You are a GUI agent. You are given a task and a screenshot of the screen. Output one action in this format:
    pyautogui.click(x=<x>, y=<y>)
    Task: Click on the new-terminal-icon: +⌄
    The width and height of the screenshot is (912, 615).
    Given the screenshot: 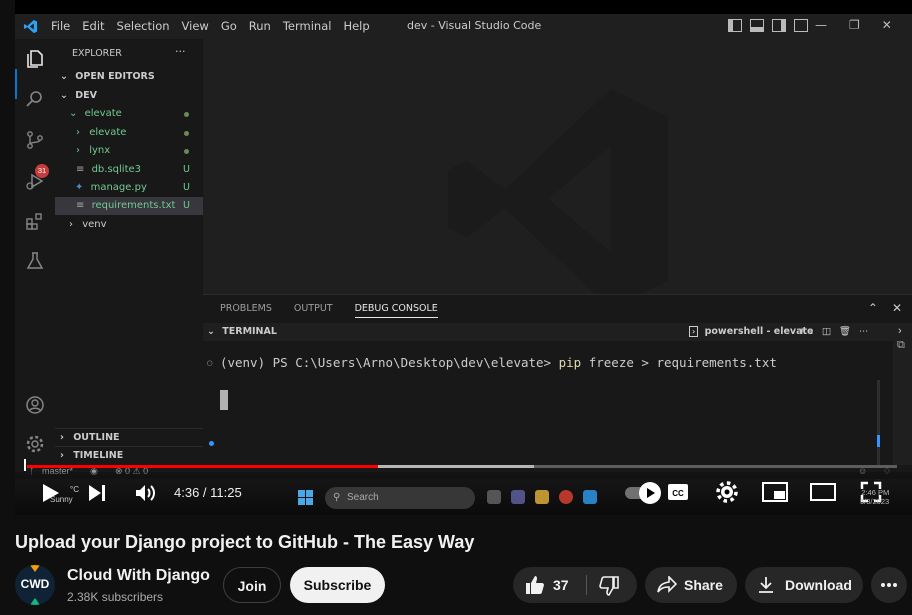 What is the action you would take?
    pyautogui.click(x=806, y=332)
    